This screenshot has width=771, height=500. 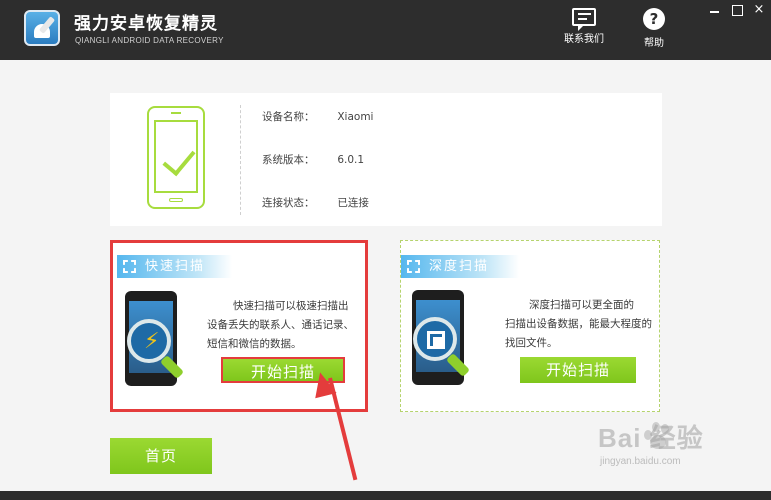 What do you see at coordinates (176, 157) in the screenshot?
I see `phone-check-icon` at bounding box center [176, 157].